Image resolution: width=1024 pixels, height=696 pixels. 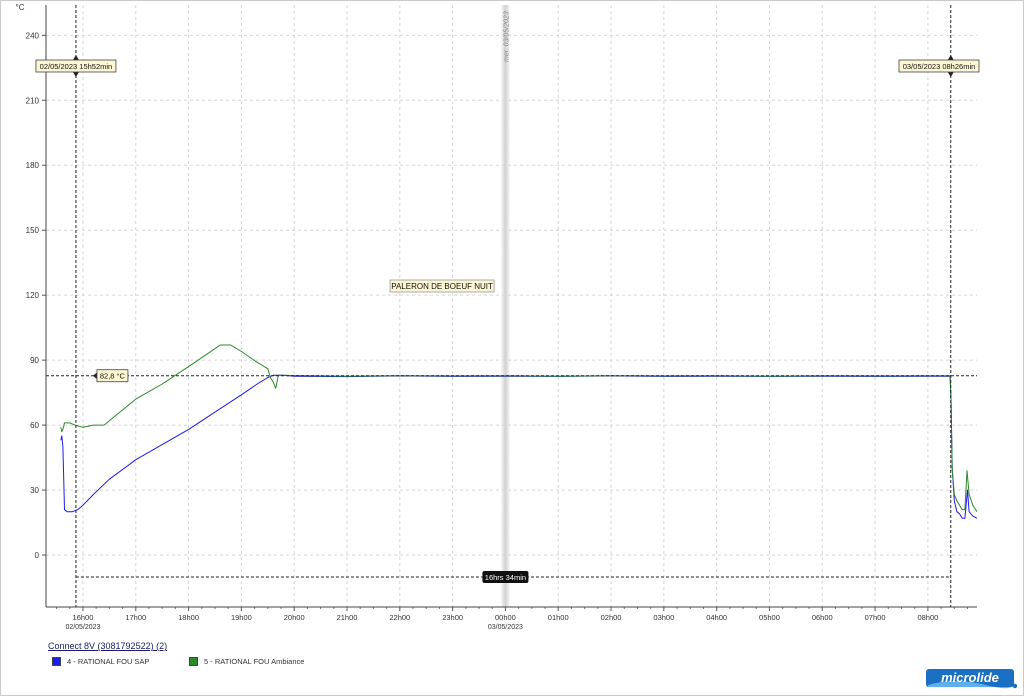 I want to click on y-tick-label: 150, so click(x=33, y=230).